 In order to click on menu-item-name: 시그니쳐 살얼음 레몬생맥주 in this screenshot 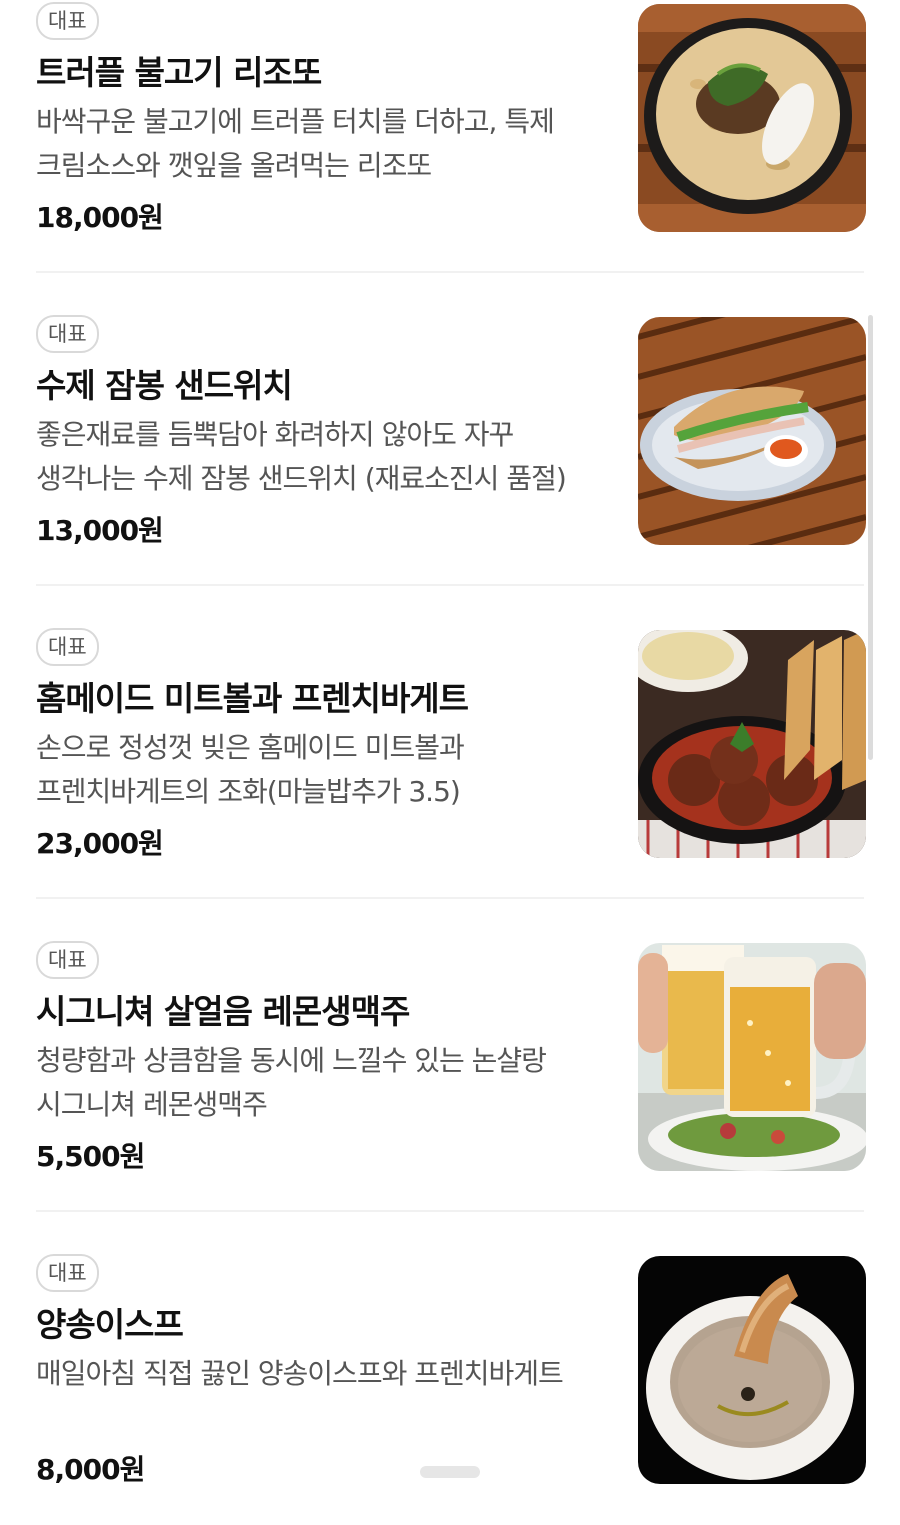, I will do `click(223, 1011)`.